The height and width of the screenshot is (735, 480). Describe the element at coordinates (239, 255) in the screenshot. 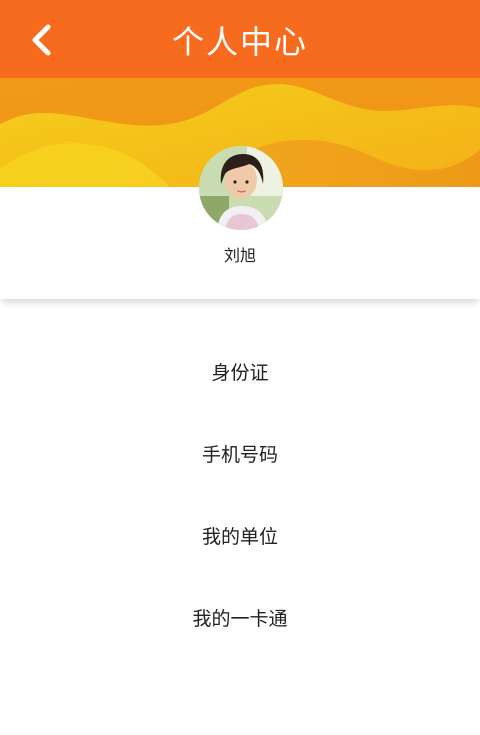

I see `user-name: 刘旭` at that location.